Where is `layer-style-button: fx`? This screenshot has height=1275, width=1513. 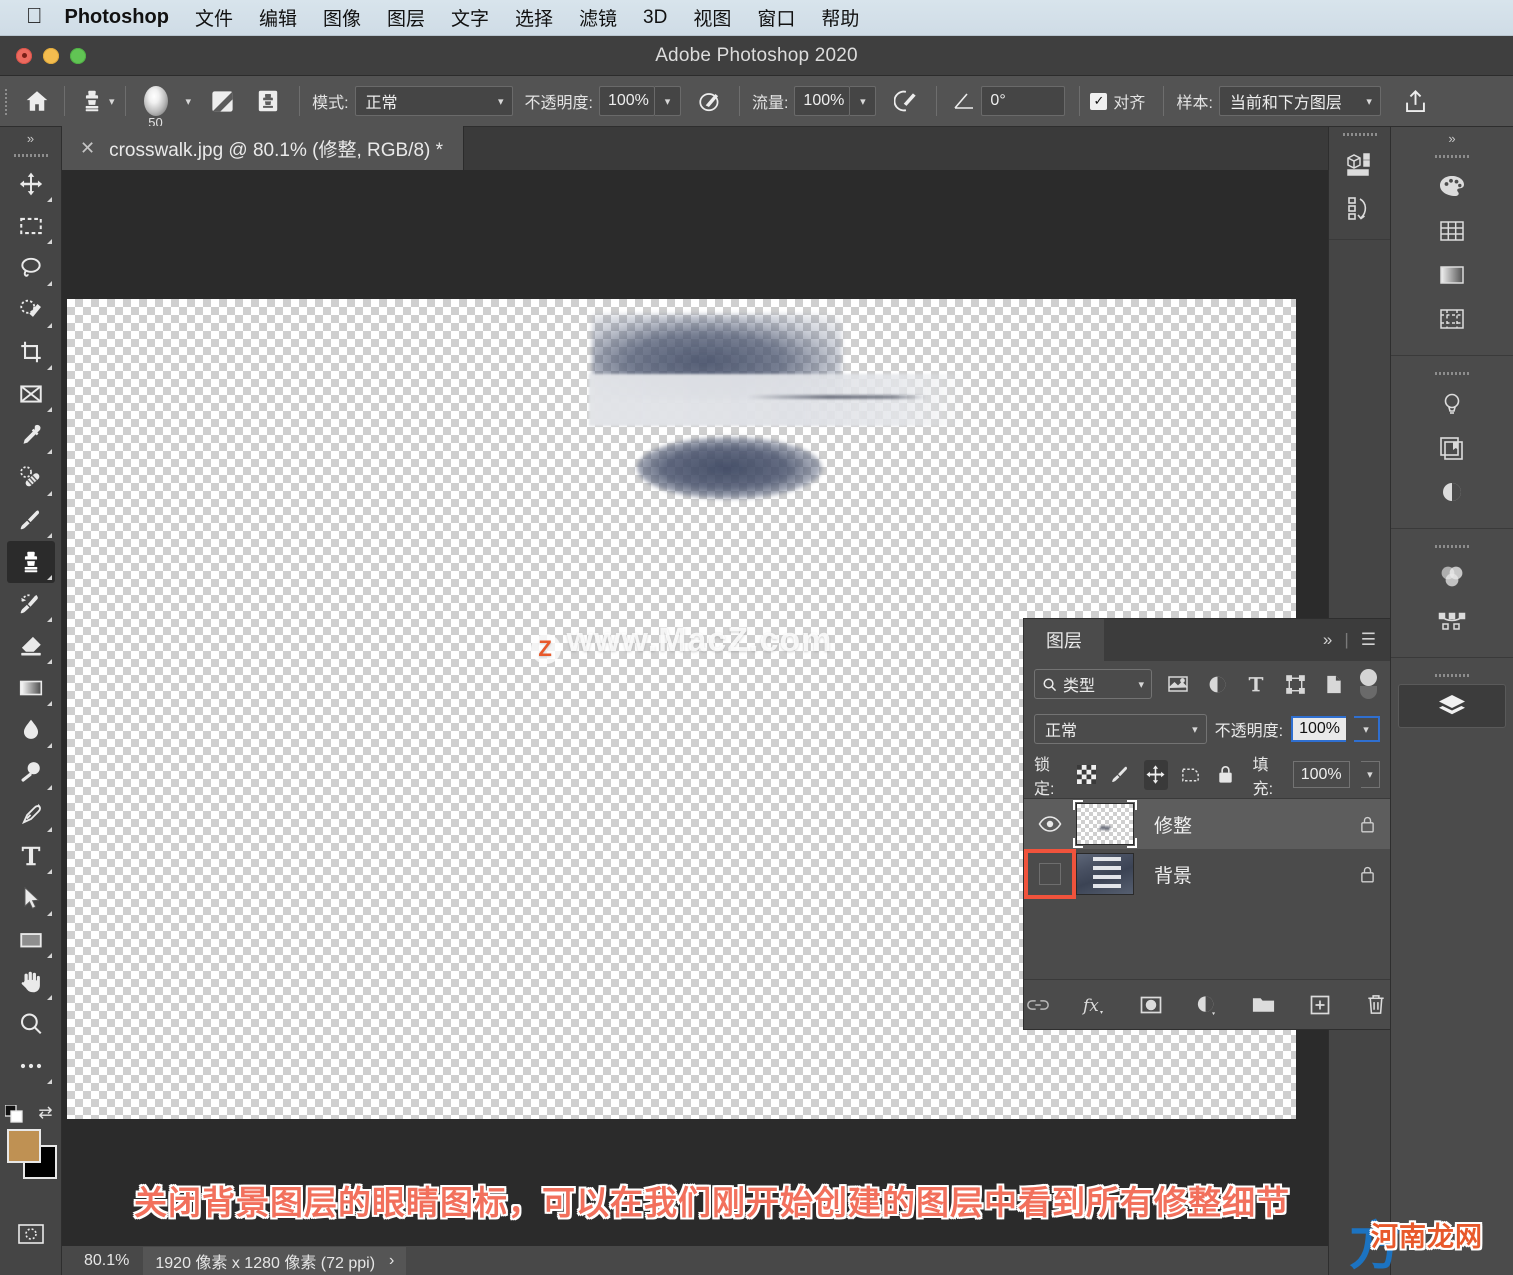
layer-style-button: fx is located at coordinates (1093, 1005).